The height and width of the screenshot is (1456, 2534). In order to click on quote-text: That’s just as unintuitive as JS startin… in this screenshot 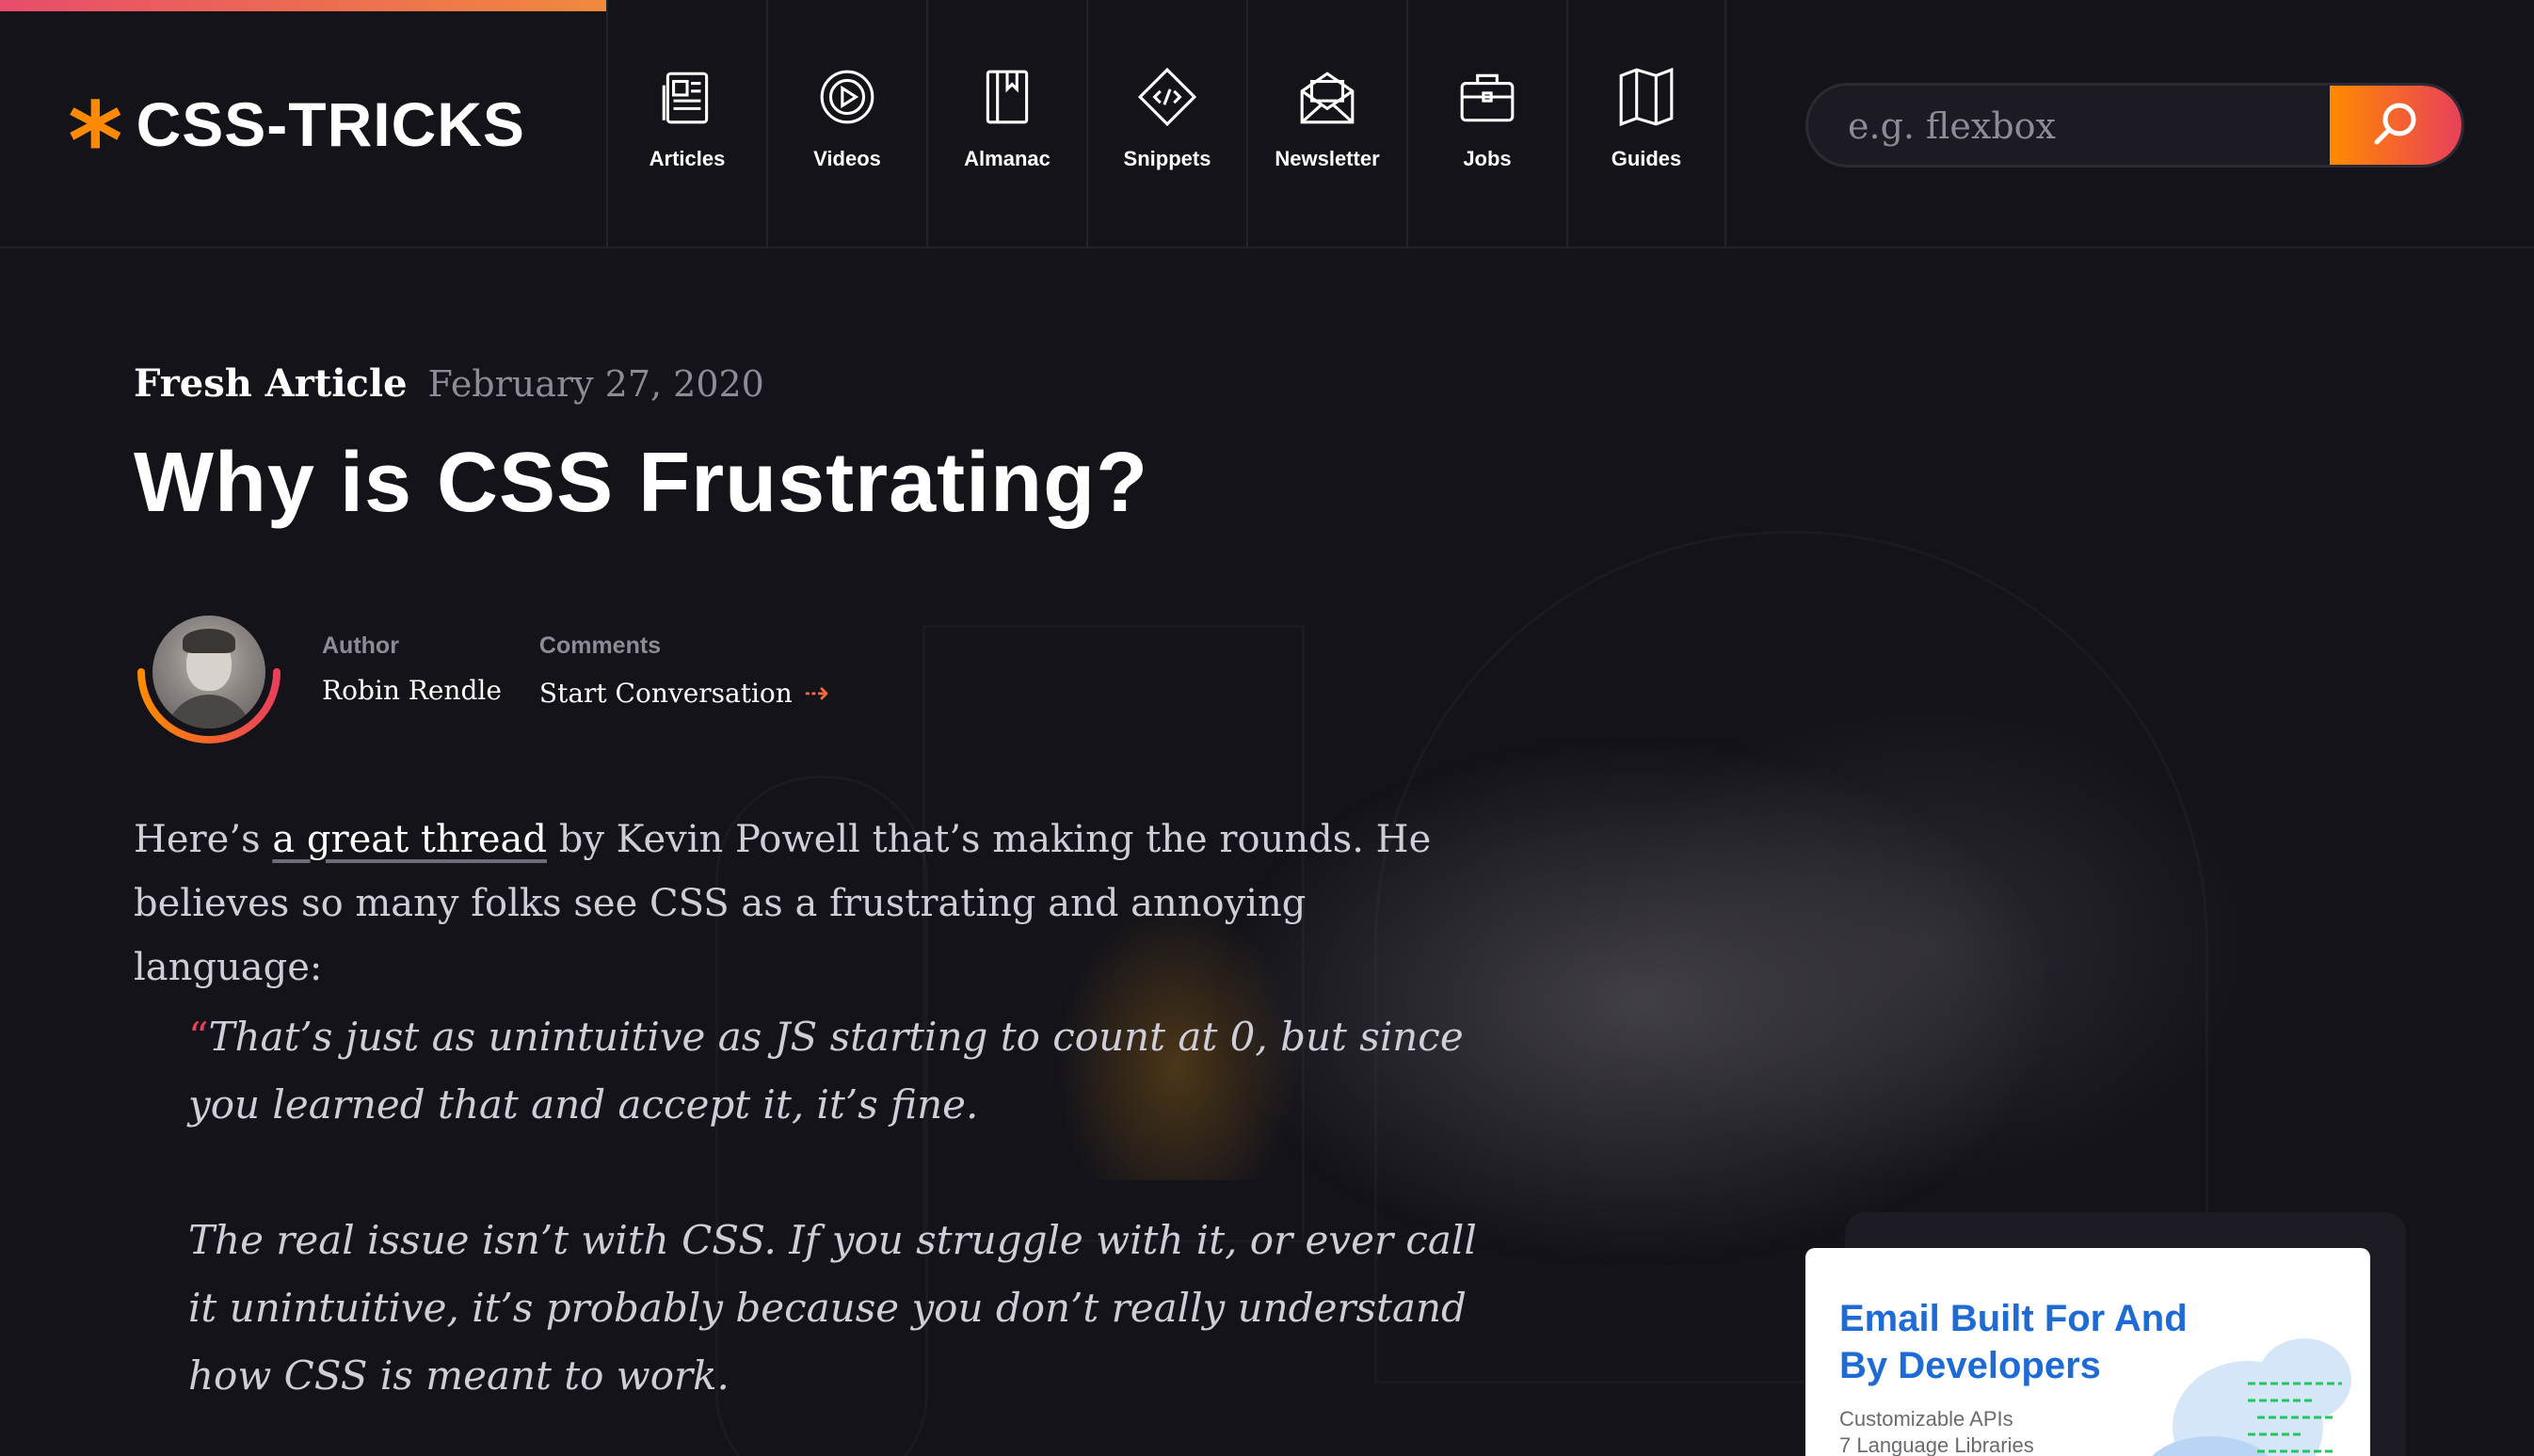, I will do `click(826, 1071)`.